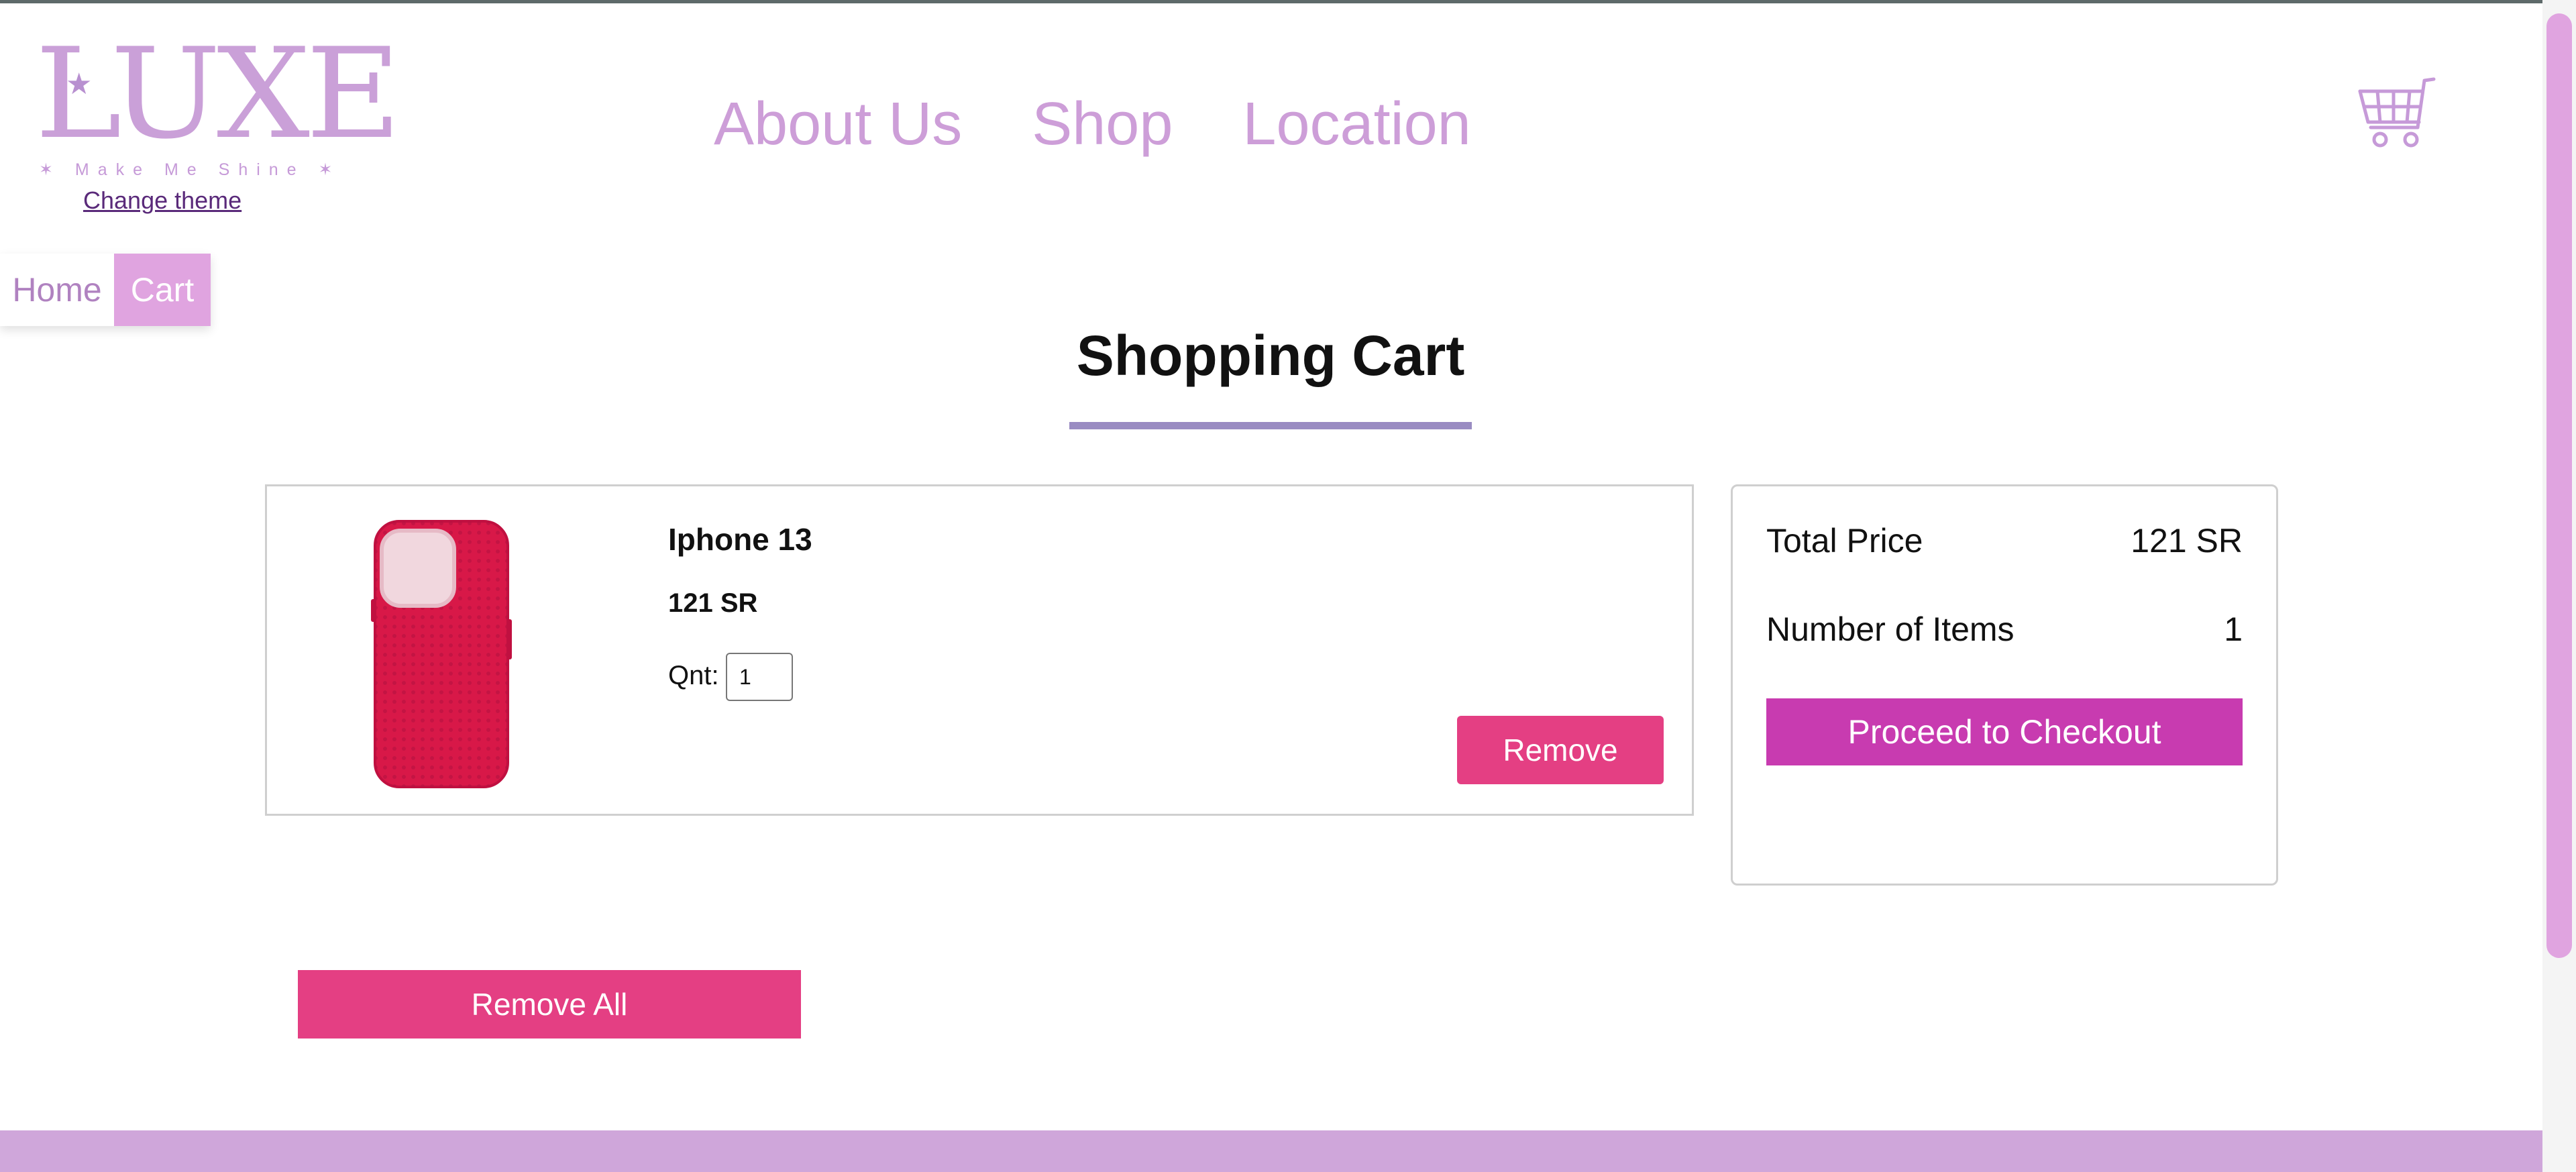 Image resolution: width=2576 pixels, height=1172 pixels. What do you see at coordinates (162, 290) in the screenshot?
I see `breadcrumb-cart: Cart` at bounding box center [162, 290].